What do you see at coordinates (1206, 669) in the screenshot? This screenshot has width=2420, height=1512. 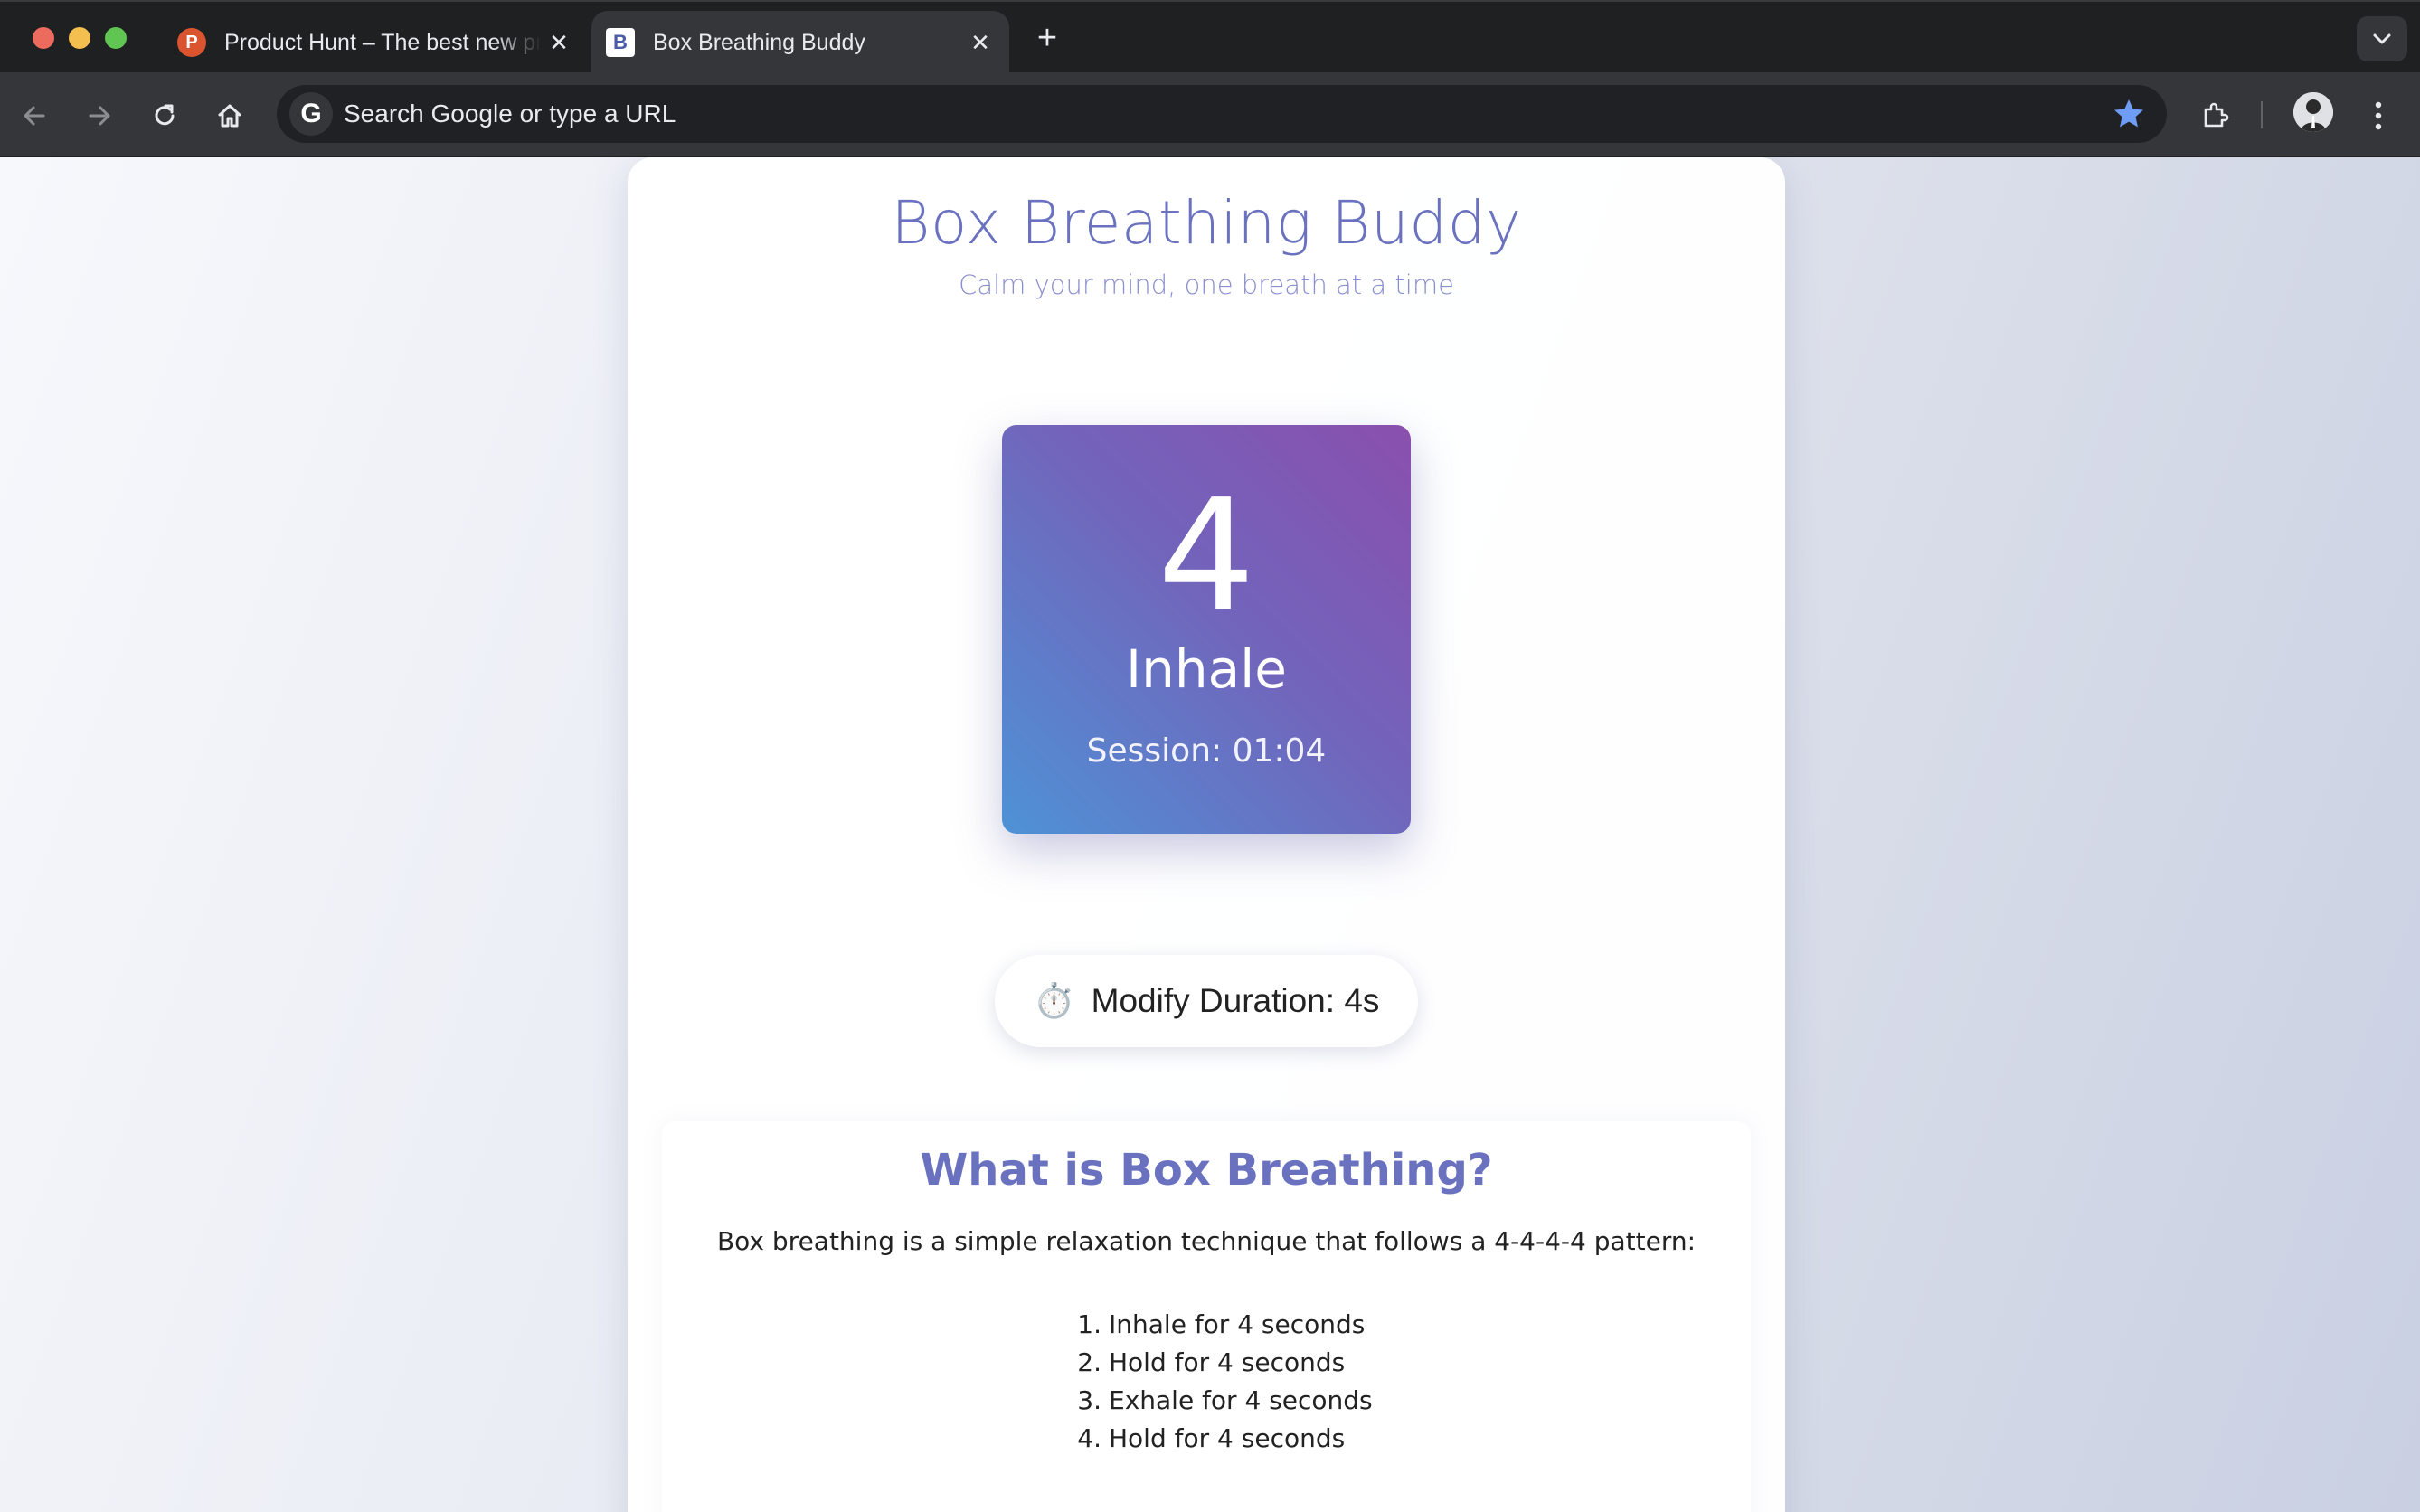 I see `breath-phase-label: Inhale` at bounding box center [1206, 669].